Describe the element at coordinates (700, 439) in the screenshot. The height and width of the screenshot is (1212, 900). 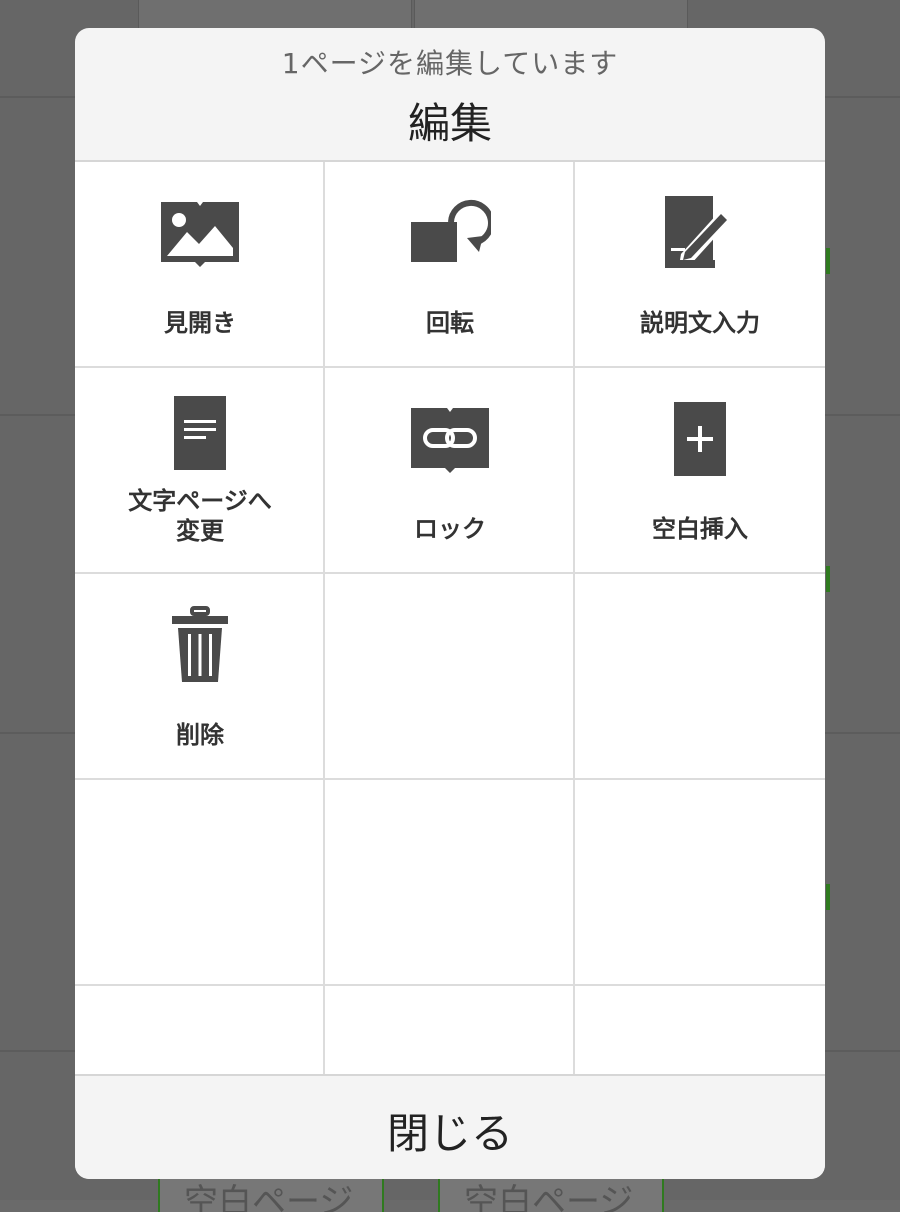
I see `add-page-icon` at that location.